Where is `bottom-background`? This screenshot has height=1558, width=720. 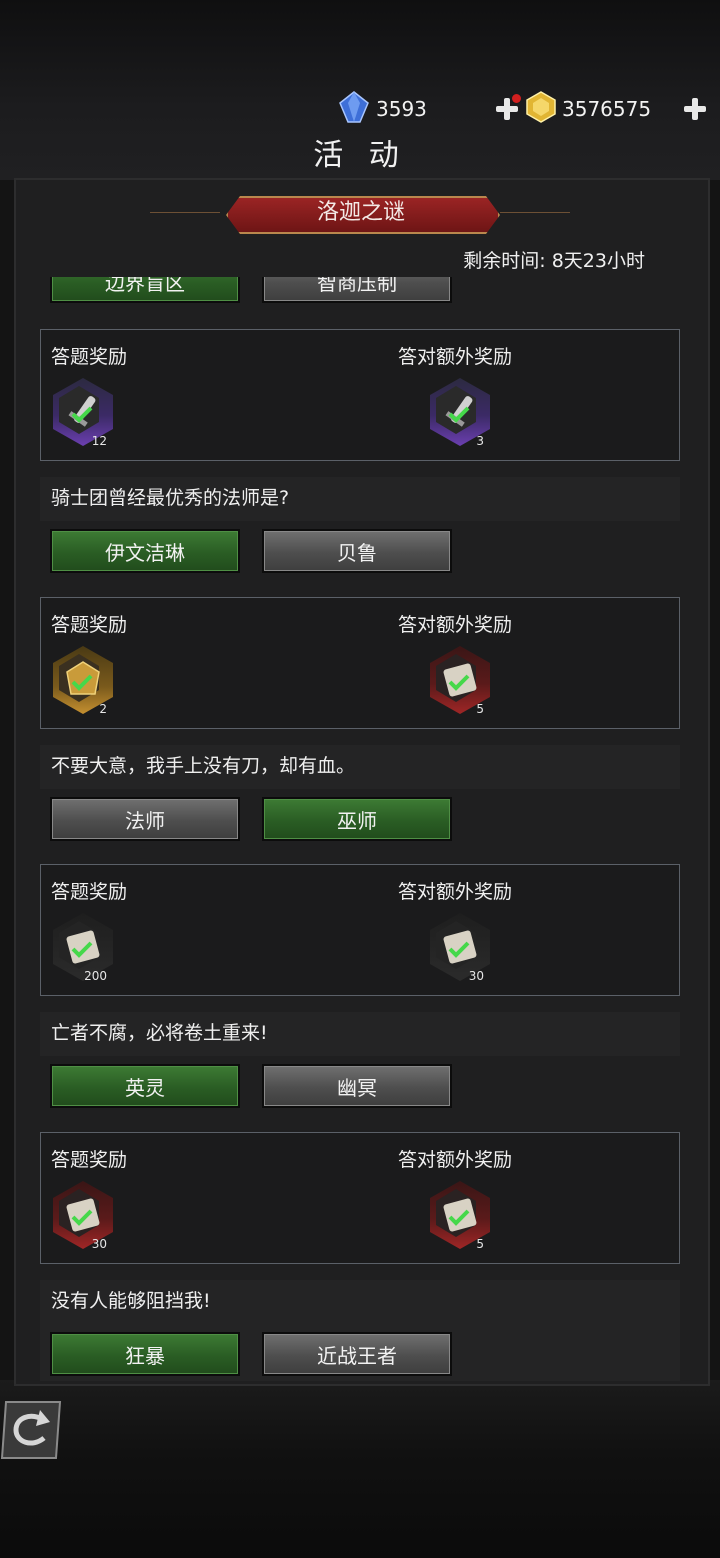
bottom-background is located at coordinates (360, 1469).